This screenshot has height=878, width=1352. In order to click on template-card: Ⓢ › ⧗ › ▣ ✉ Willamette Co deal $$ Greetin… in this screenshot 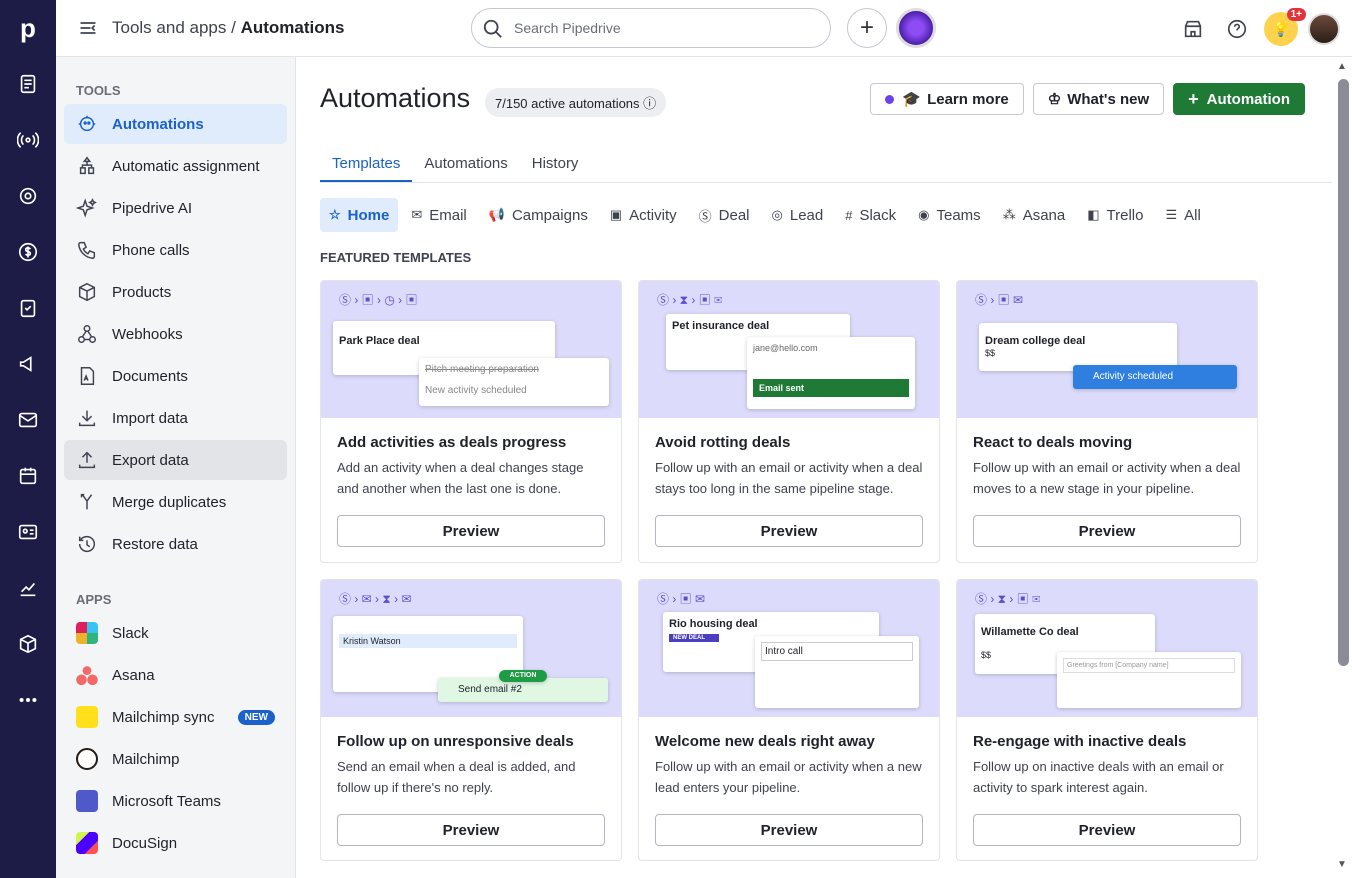, I will do `click(1107, 720)`.